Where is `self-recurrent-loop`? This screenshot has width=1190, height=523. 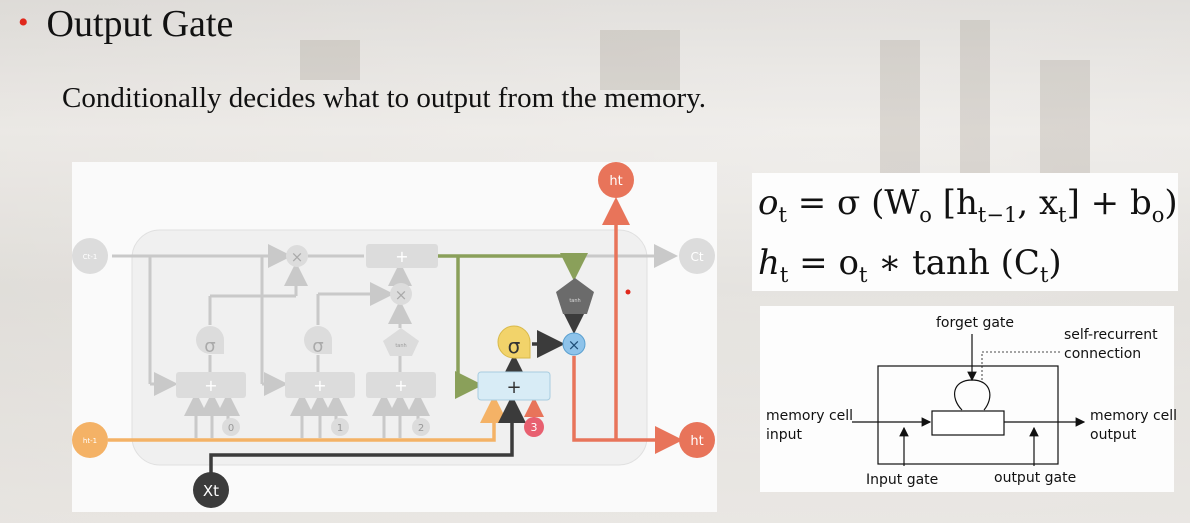
self-recurrent-loop is located at coordinates (972, 395).